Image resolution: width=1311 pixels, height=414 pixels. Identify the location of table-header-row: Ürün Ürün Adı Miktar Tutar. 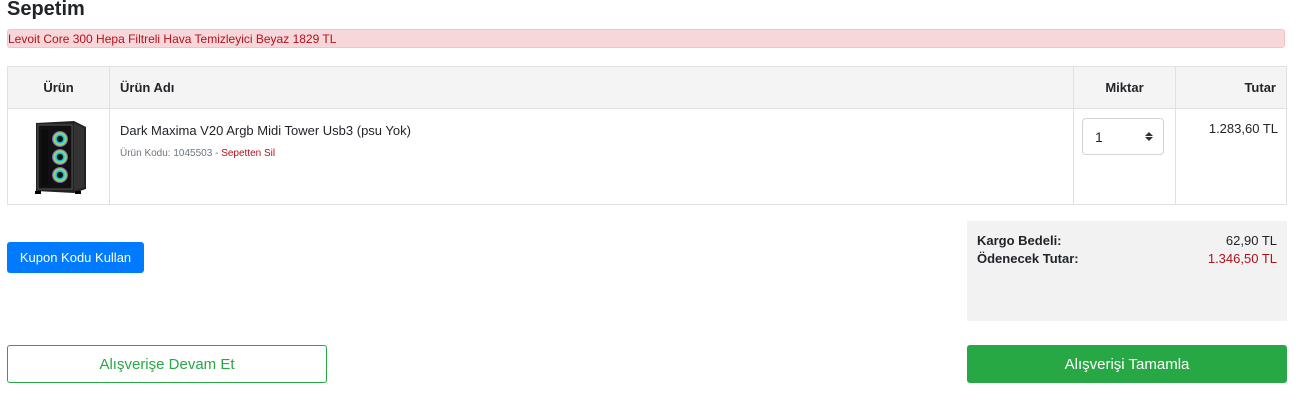
(647, 87).